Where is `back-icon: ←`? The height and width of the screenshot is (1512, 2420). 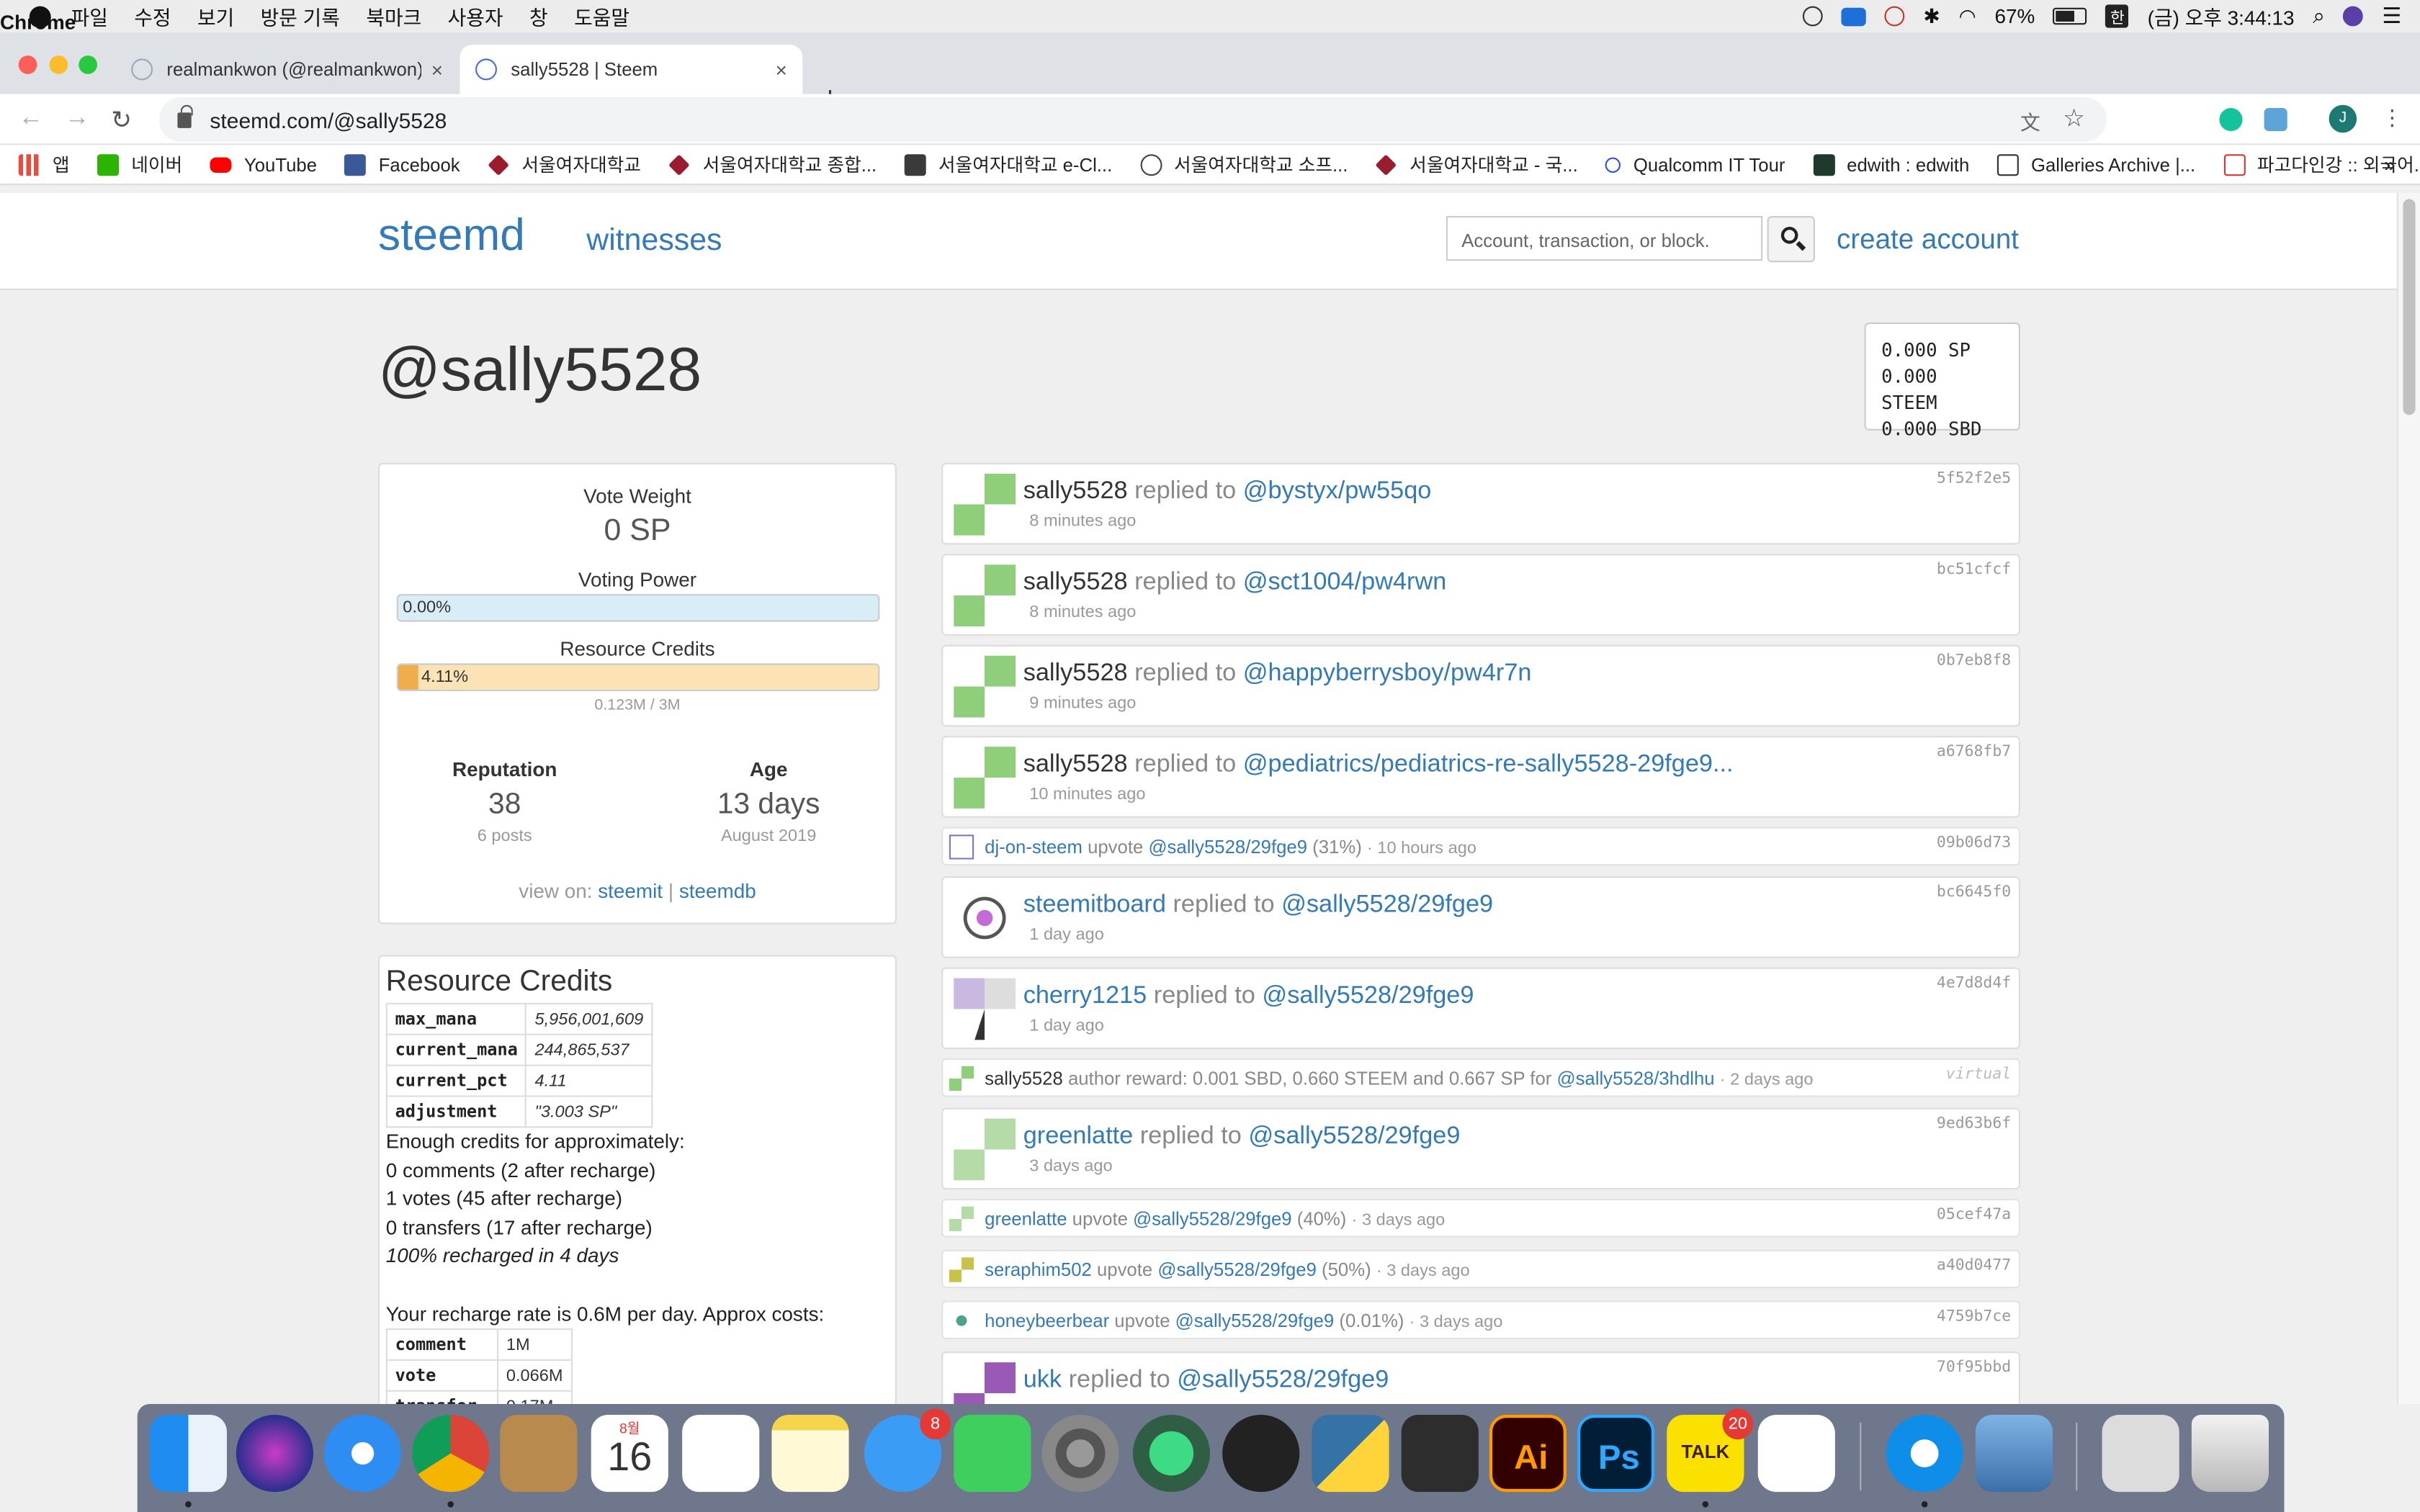
back-icon: ← is located at coordinates (31, 119).